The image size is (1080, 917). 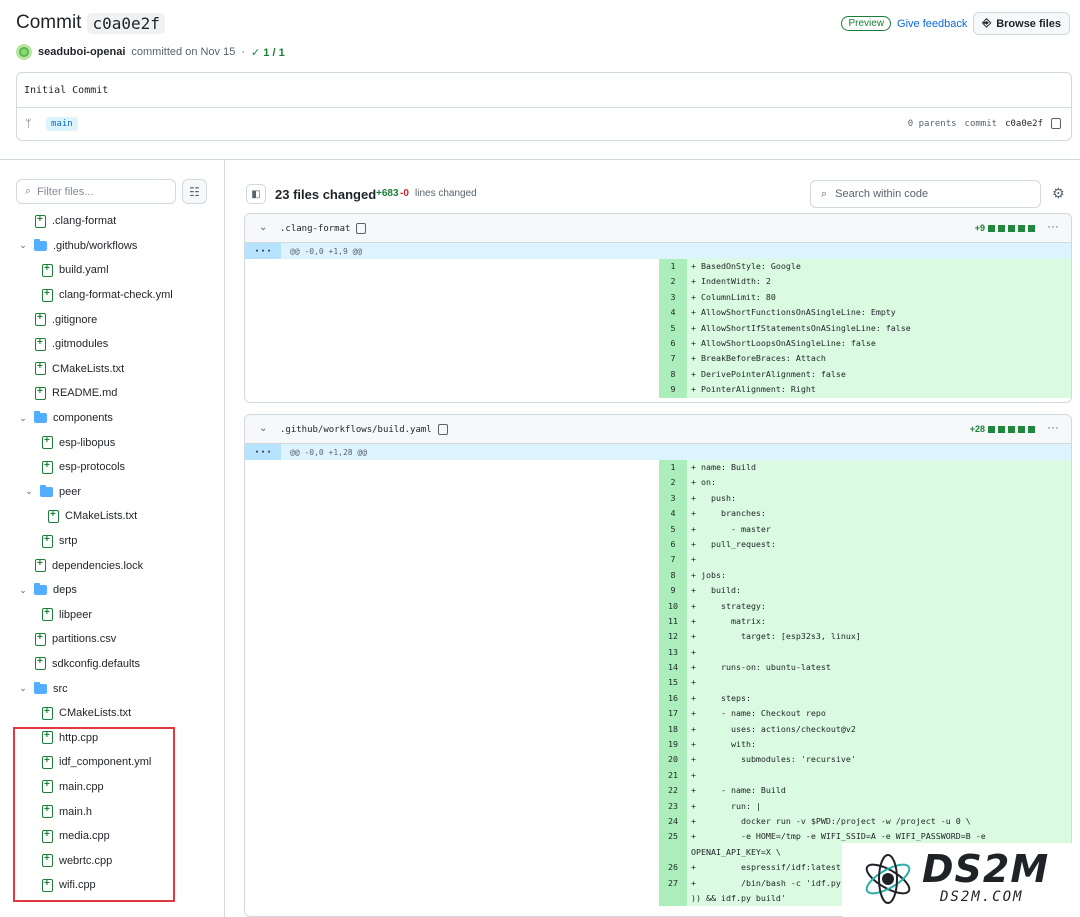 I want to click on tree-folder: ⌄ peer, so click(x=112, y=492).